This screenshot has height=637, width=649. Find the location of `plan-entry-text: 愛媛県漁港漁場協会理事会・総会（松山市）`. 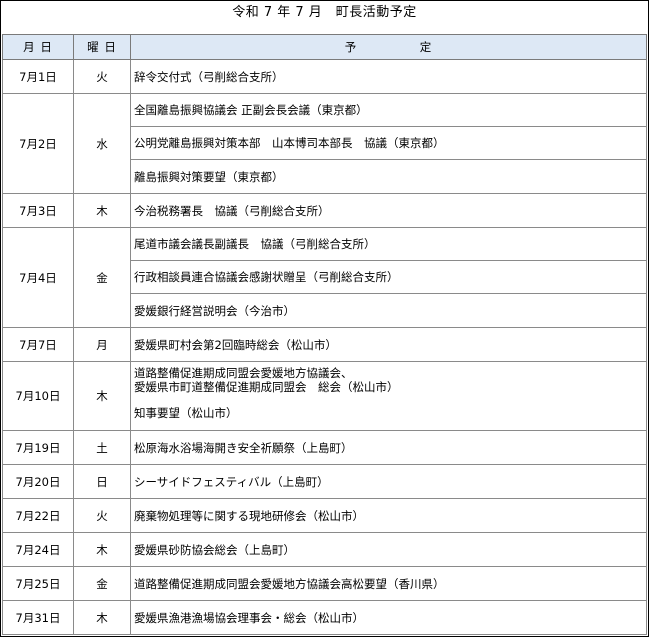

plan-entry-text: 愛媛県漁港漁場協会理事会・総会（松山市） is located at coordinates (249, 617).